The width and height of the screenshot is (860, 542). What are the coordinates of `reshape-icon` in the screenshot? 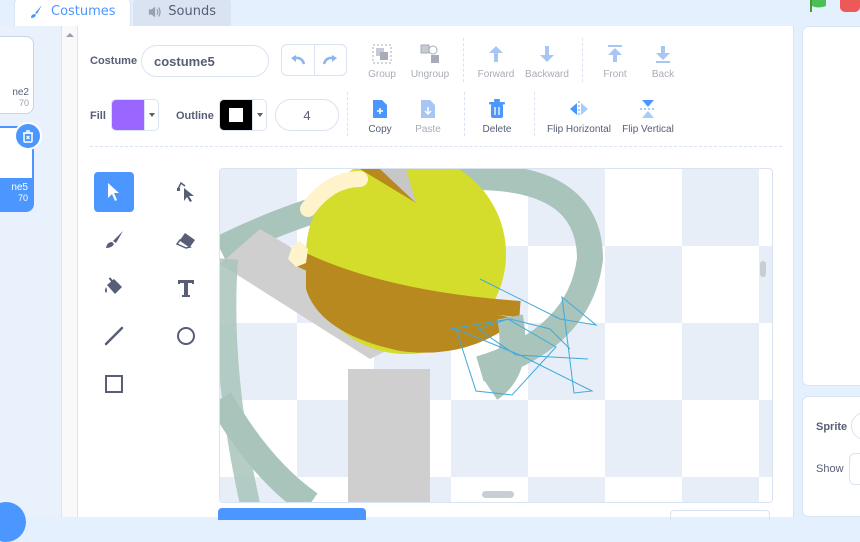 It's located at (185, 191).